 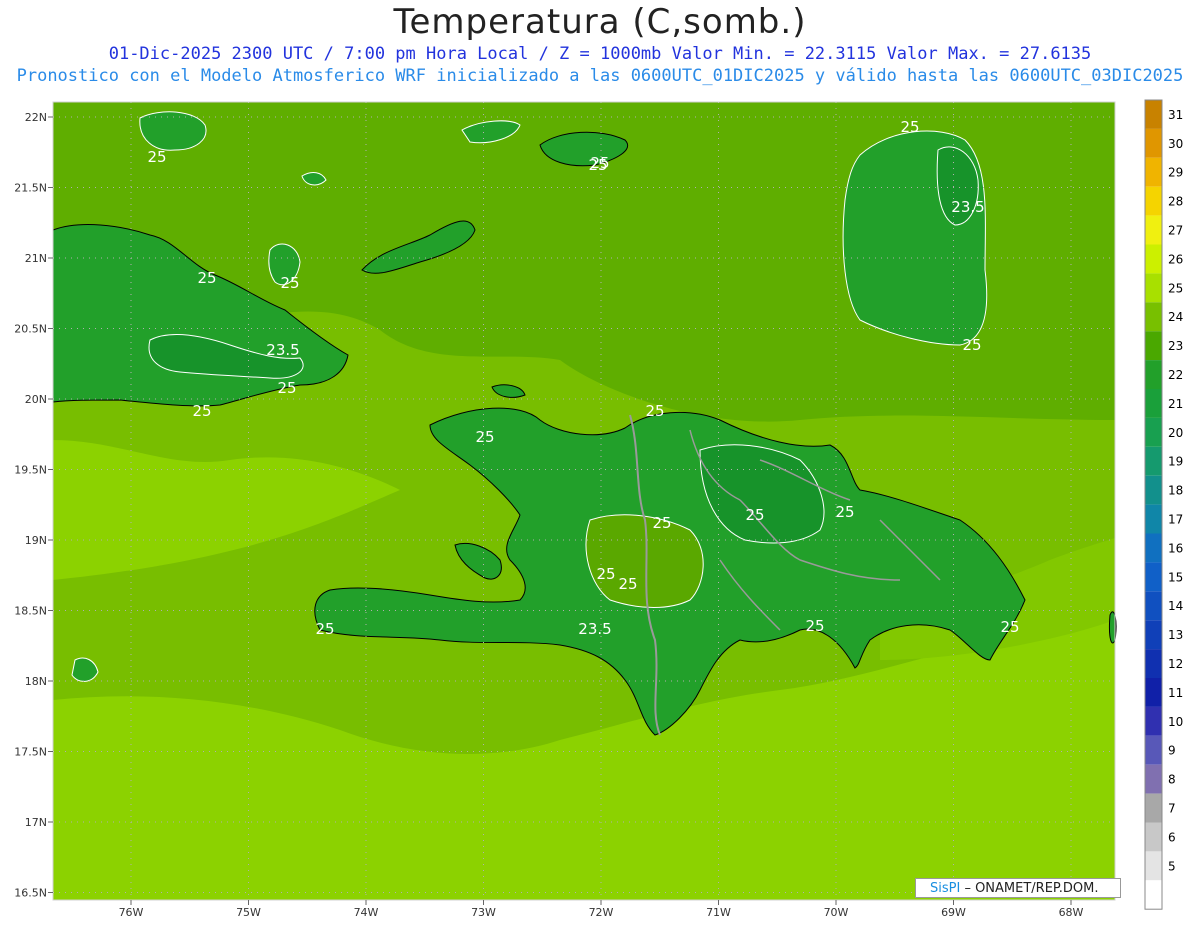 I want to click on colorbar-label: 13, so click(x=1175, y=635).